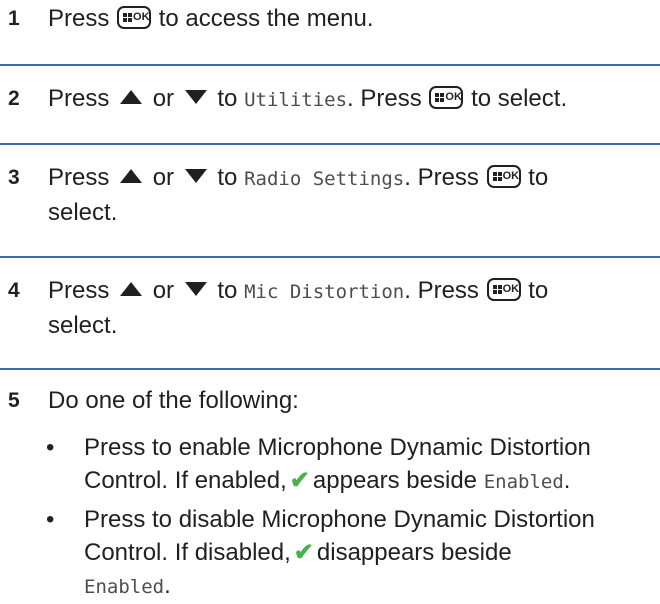 The height and width of the screenshot is (604, 660). I want to click on step-number: 4, so click(14, 290).